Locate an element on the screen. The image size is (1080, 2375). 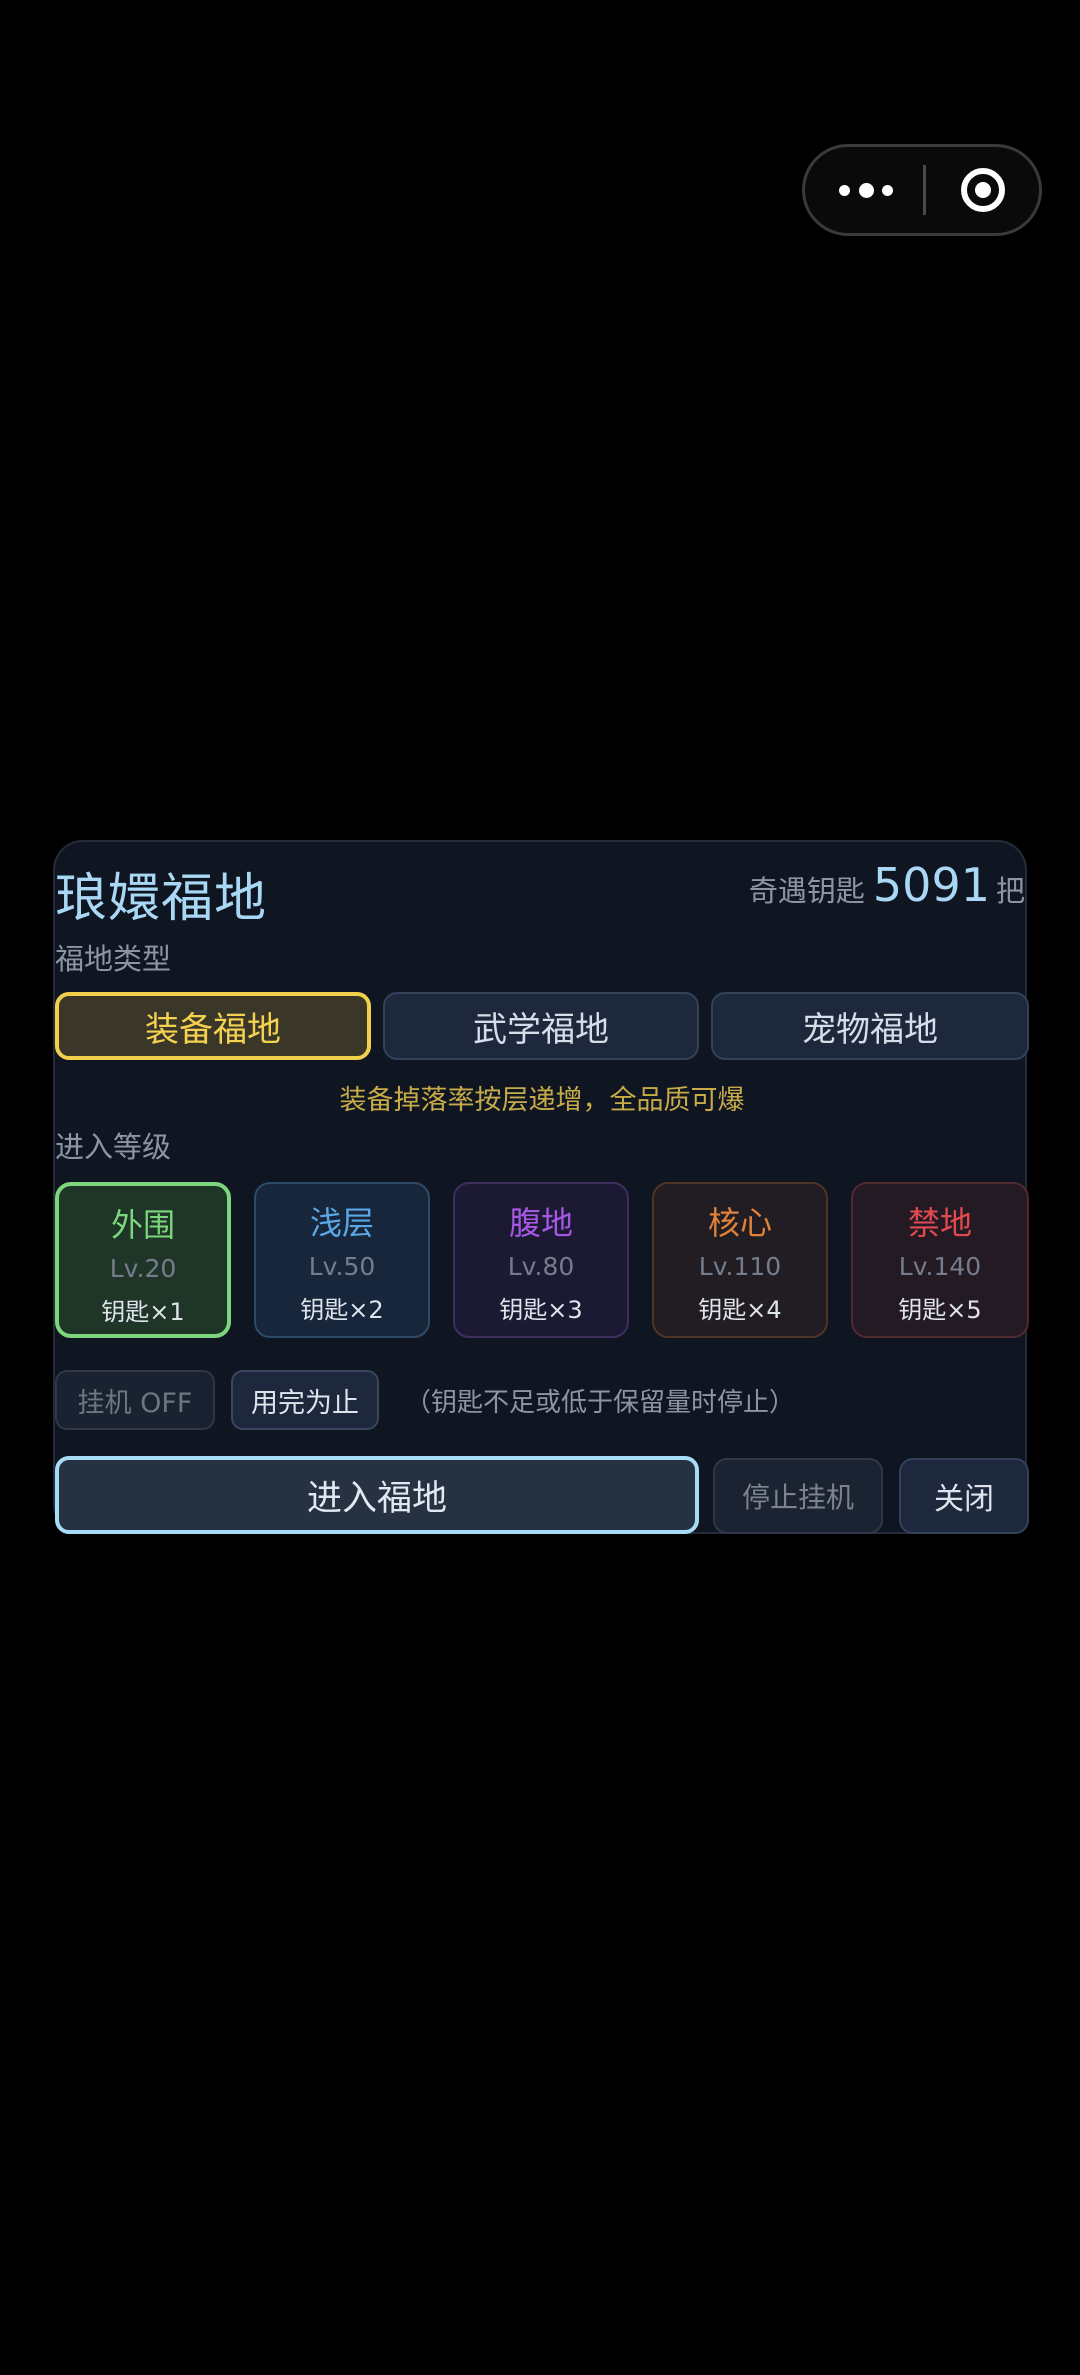
level-card-outer: 外围 Lv.20 钥匙×1 is located at coordinates (143, 1260).